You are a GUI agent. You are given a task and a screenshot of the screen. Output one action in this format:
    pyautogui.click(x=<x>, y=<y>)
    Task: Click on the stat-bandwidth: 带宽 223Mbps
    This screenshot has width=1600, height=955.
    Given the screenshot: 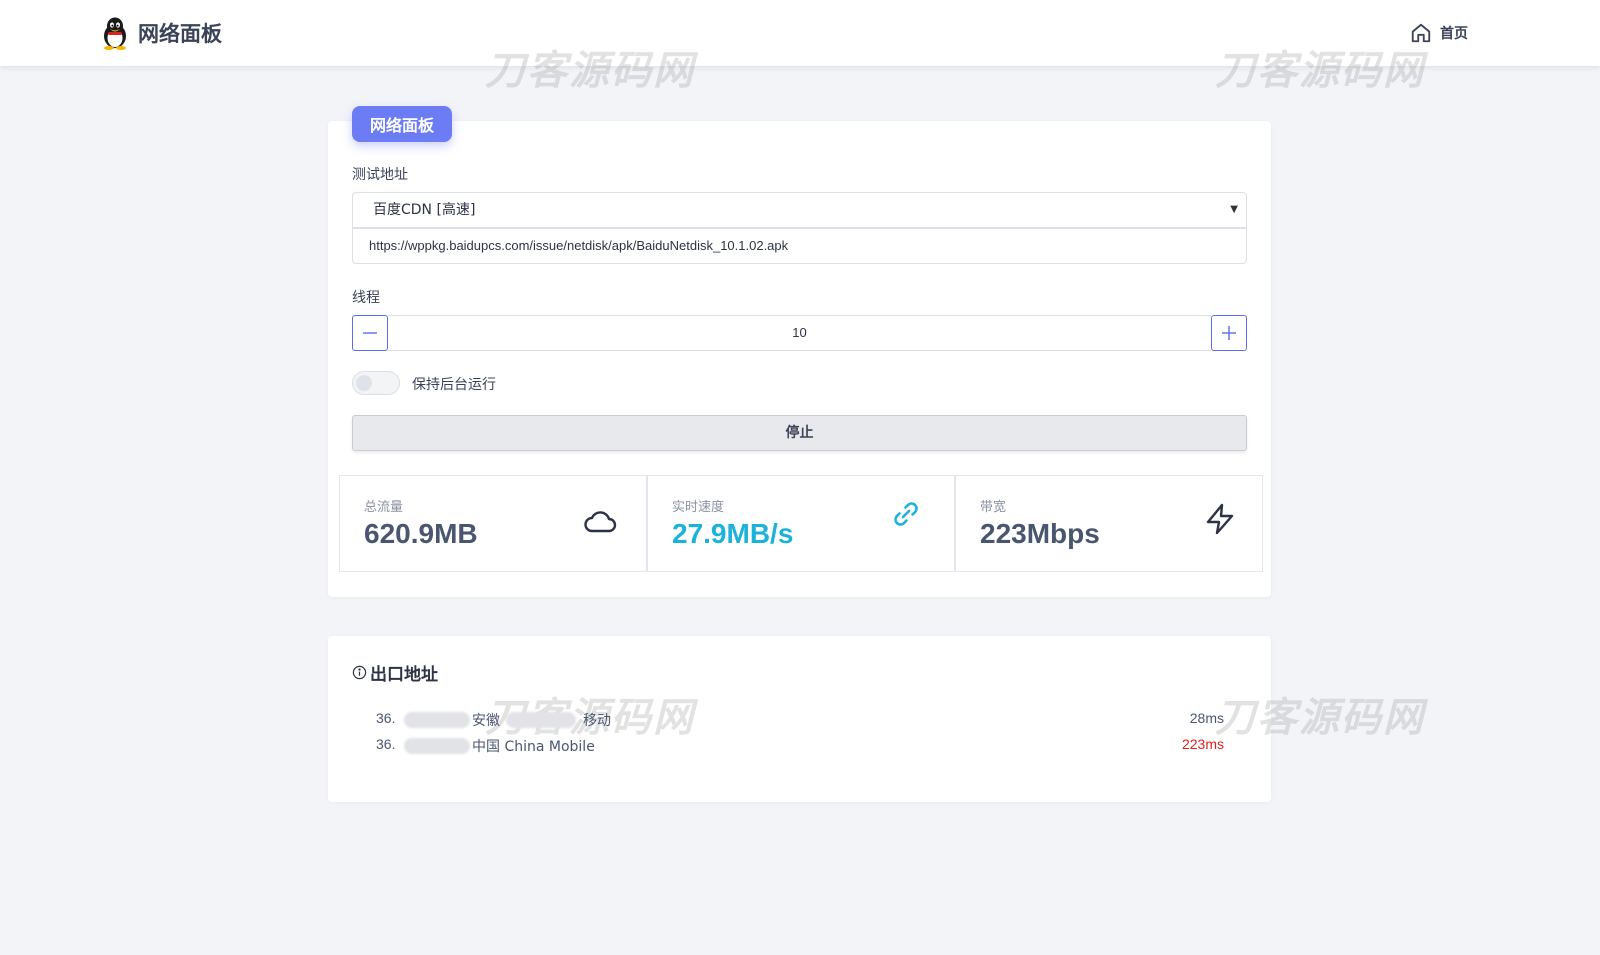 What is the action you would take?
    pyautogui.click(x=1109, y=523)
    